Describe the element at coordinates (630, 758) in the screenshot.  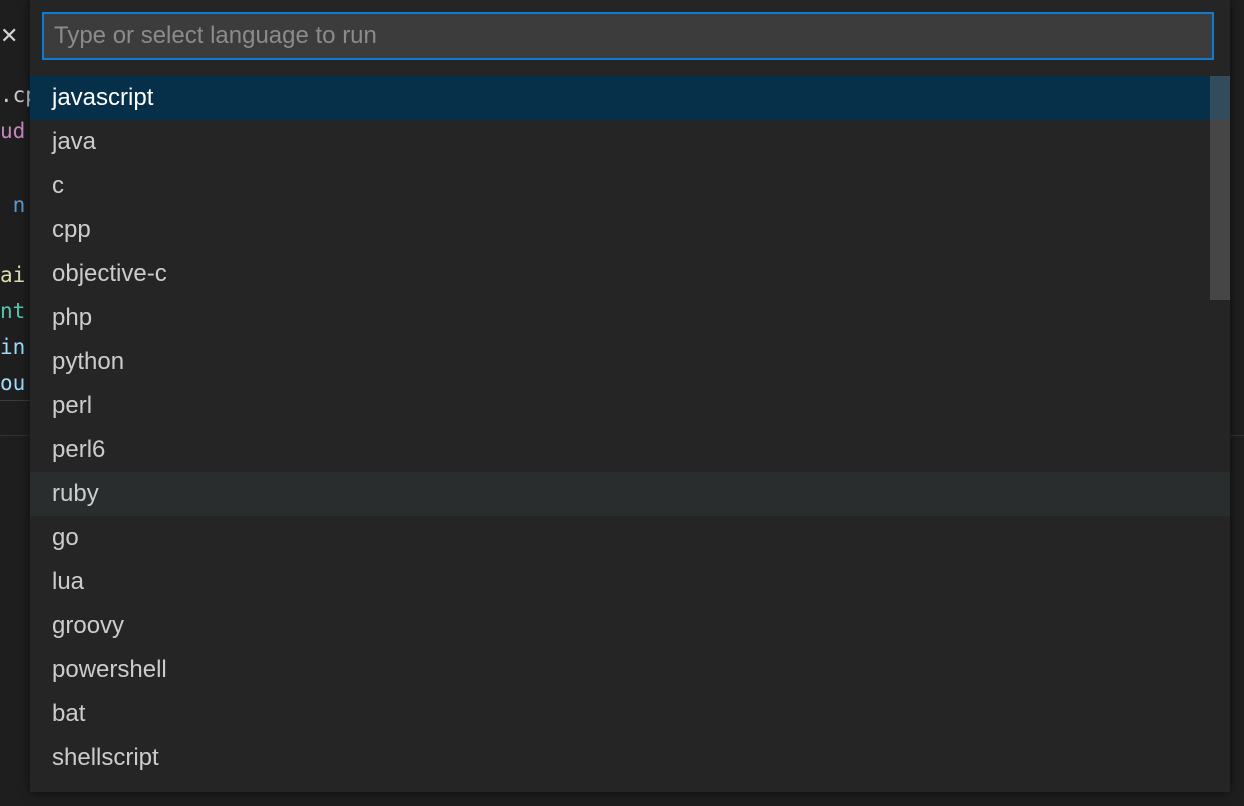
I see `language-option-shellscript: shellscript` at that location.